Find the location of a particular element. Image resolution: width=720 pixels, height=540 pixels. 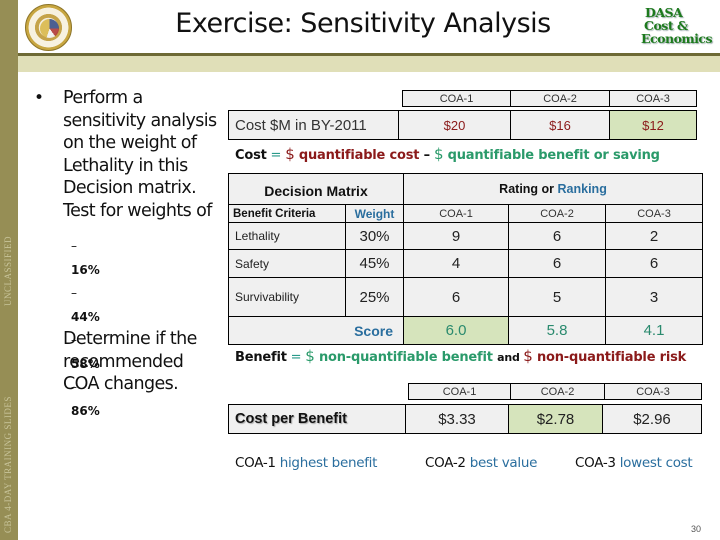

score-label: Score is located at coordinates (316, 330).